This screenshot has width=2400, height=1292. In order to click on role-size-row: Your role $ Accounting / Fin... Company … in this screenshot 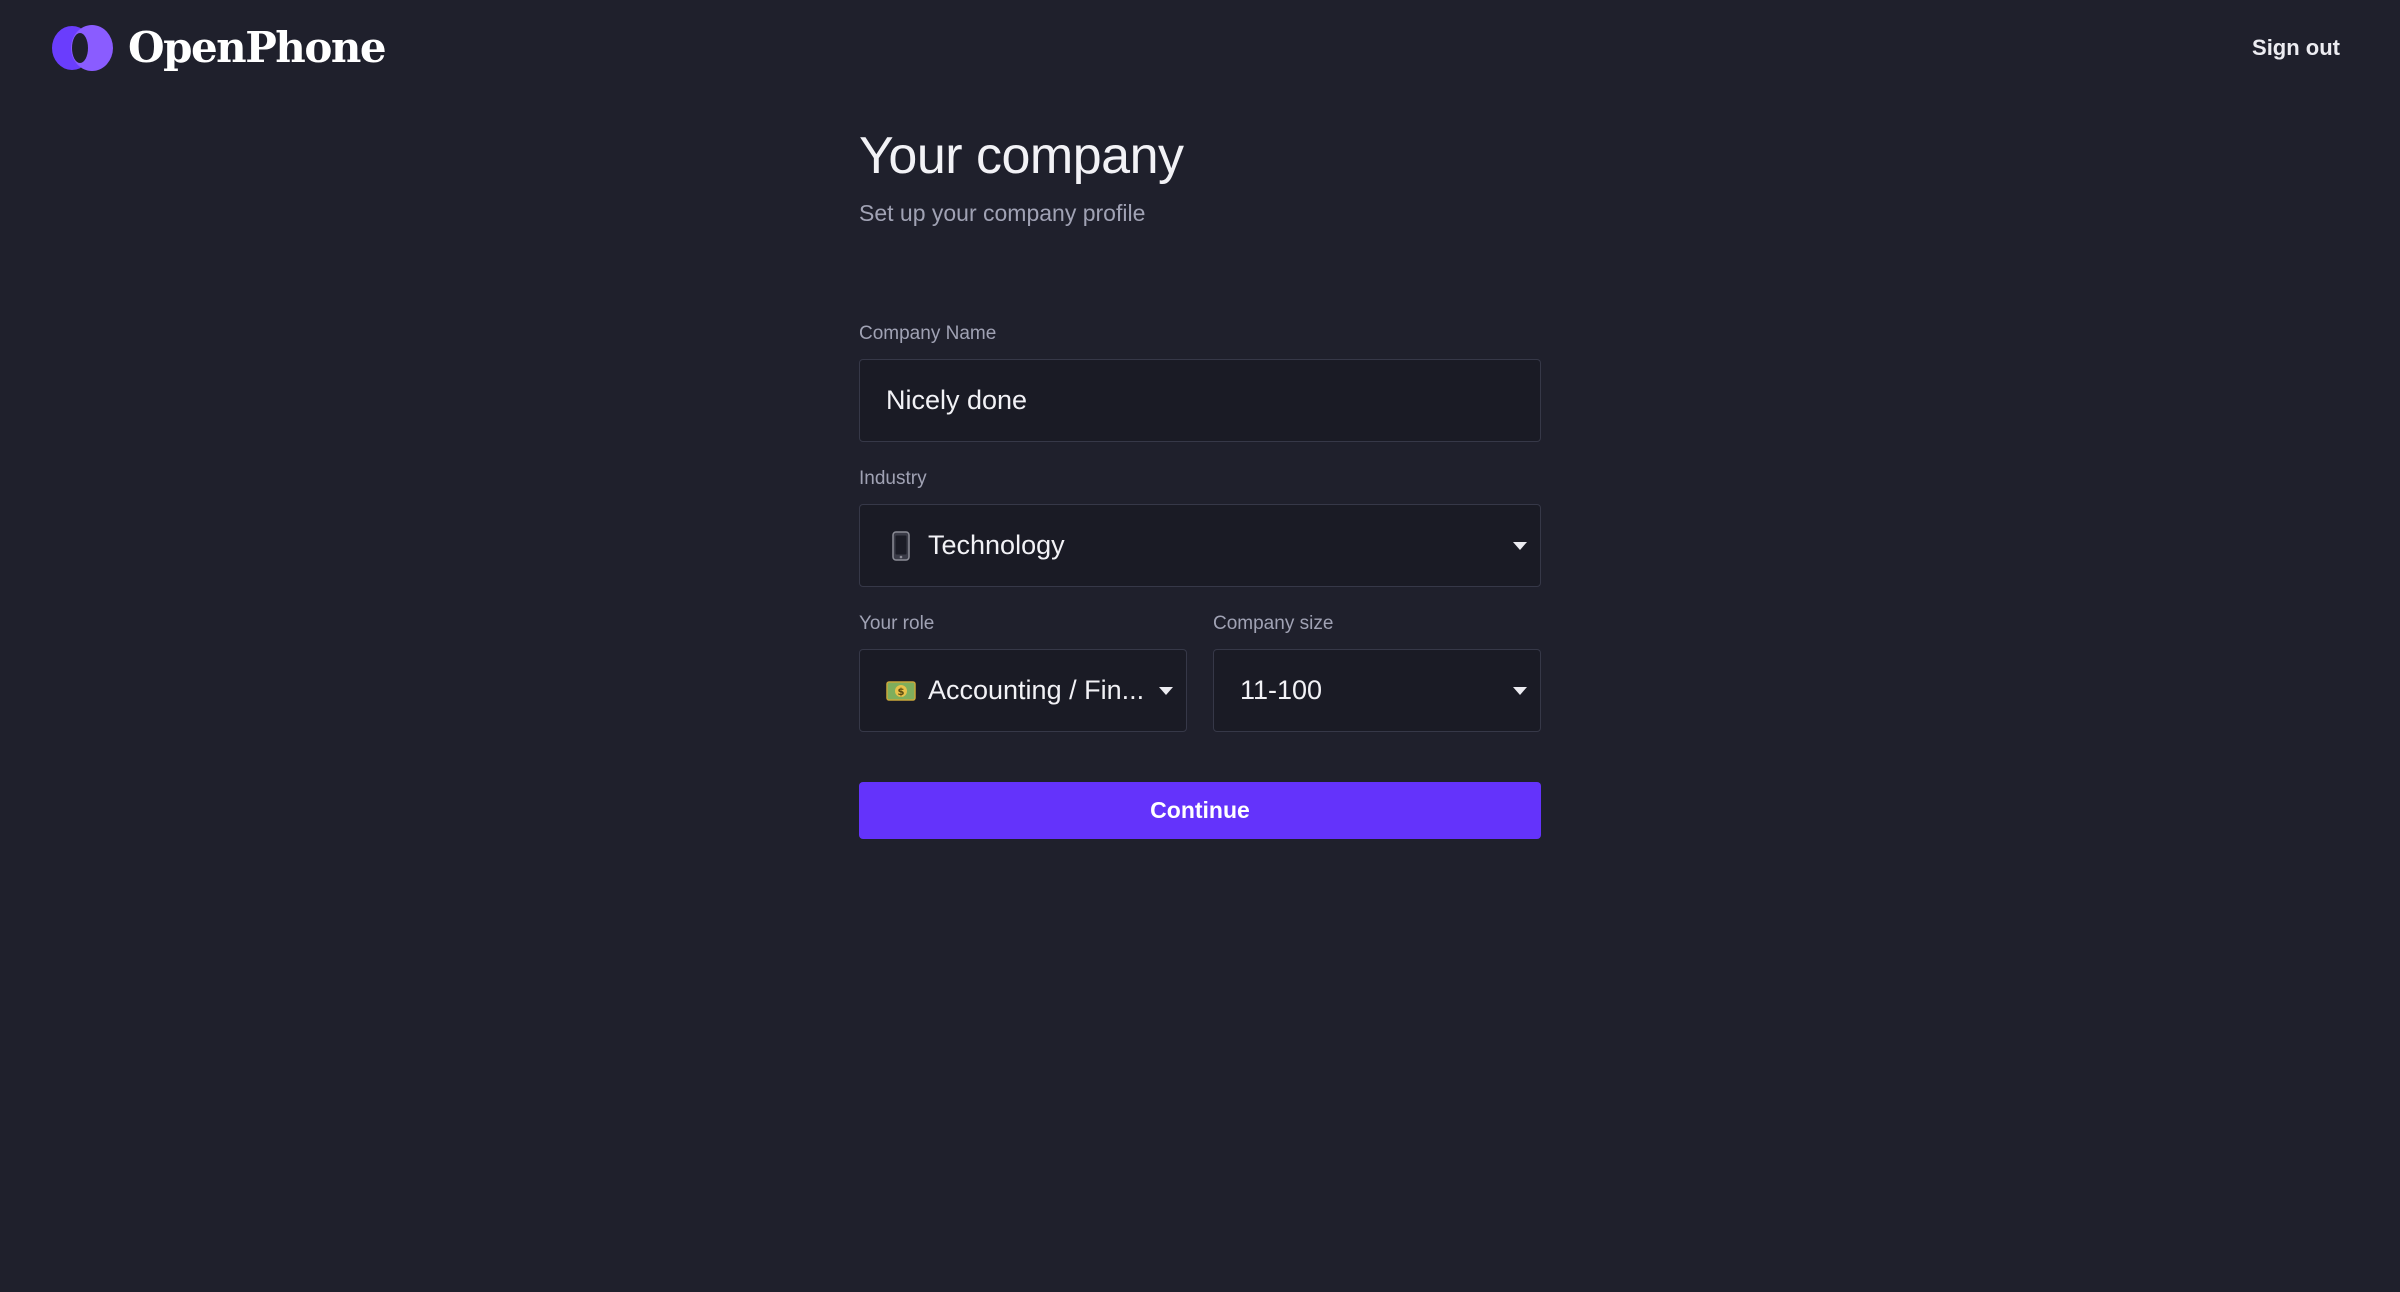, I will do `click(1200, 671)`.